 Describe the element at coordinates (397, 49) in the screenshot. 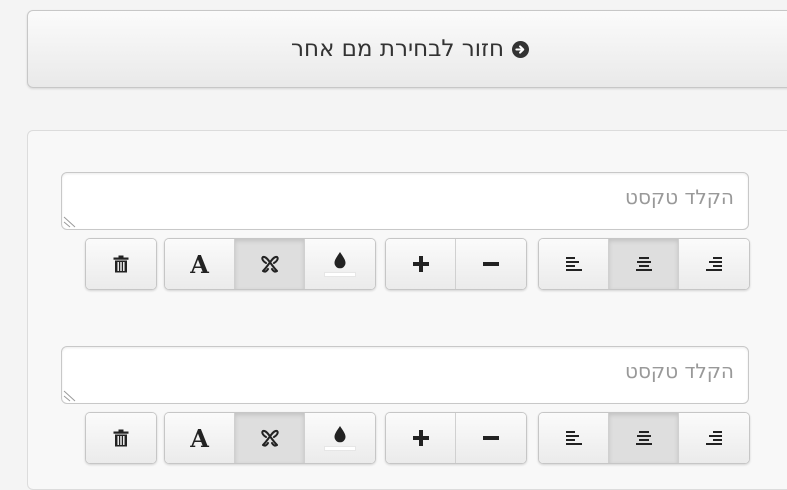

I see `back-button-label: חזור לבחירת מם אחר` at that location.